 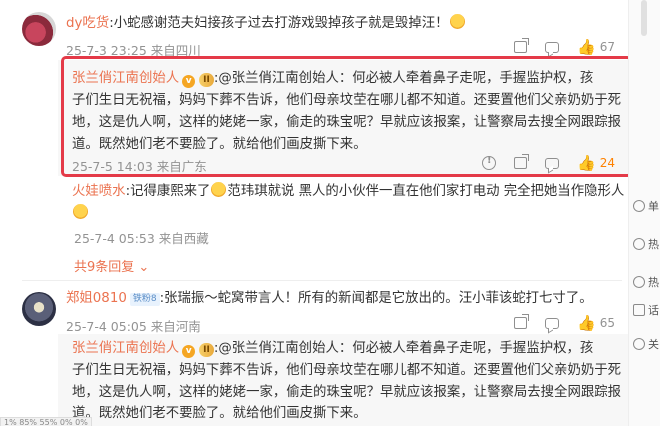 I want to click on right-sidebar: 单 热 热 话 关, so click(x=644, y=213).